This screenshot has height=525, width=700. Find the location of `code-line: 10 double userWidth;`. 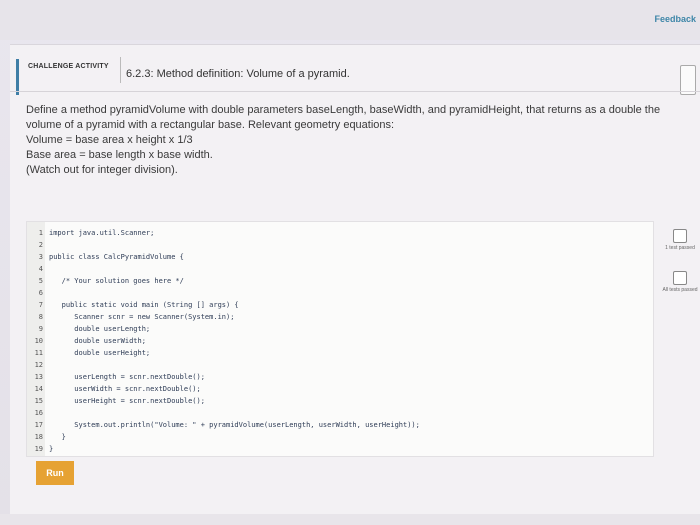

code-line: 10 double userWidth; is located at coordinates (86, 341).